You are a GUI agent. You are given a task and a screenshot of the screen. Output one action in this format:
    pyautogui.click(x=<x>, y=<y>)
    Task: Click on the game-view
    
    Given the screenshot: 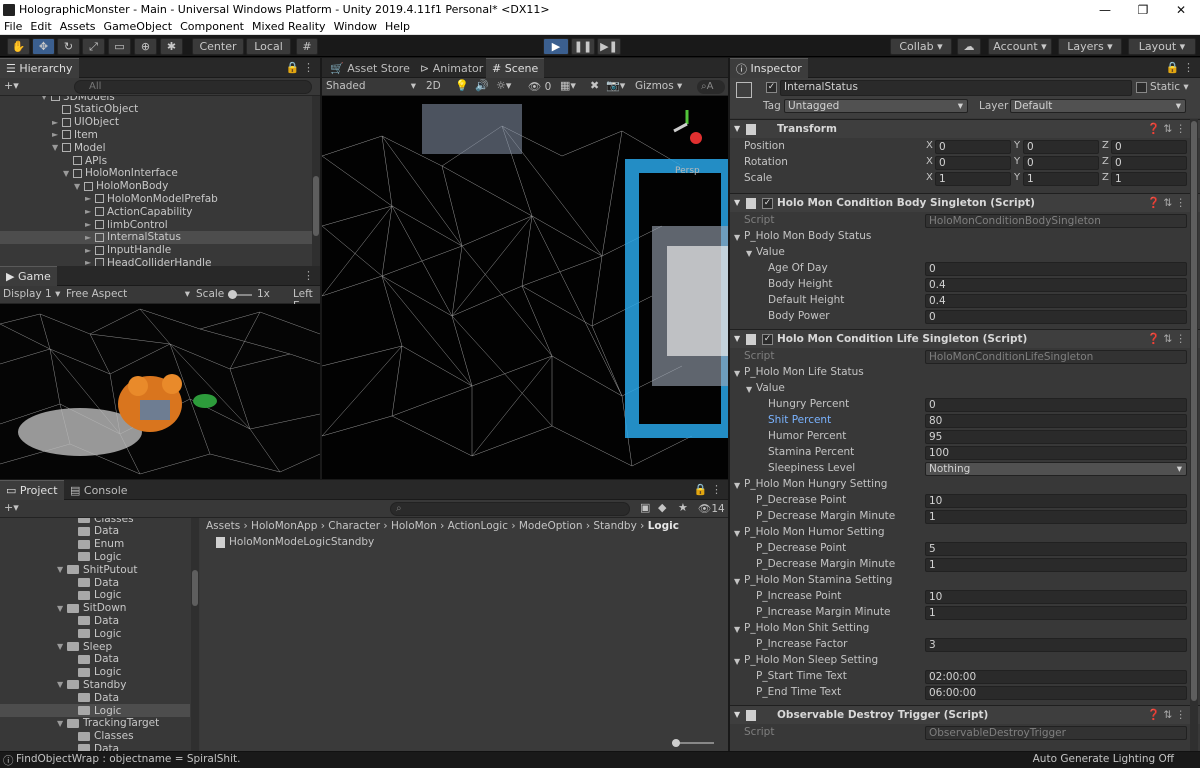 What is the action you would take?
    pyautogui.click(x=160, y=391)
    